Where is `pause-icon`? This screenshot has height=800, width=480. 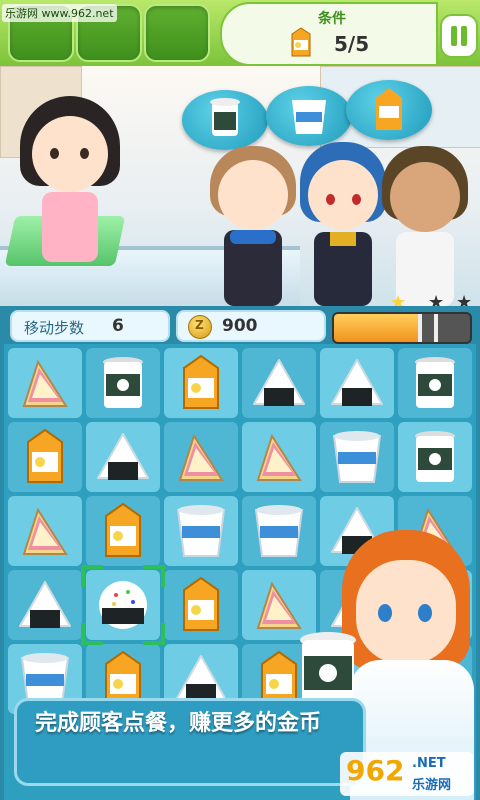 pause-icon is located at coordinates (454, 36).